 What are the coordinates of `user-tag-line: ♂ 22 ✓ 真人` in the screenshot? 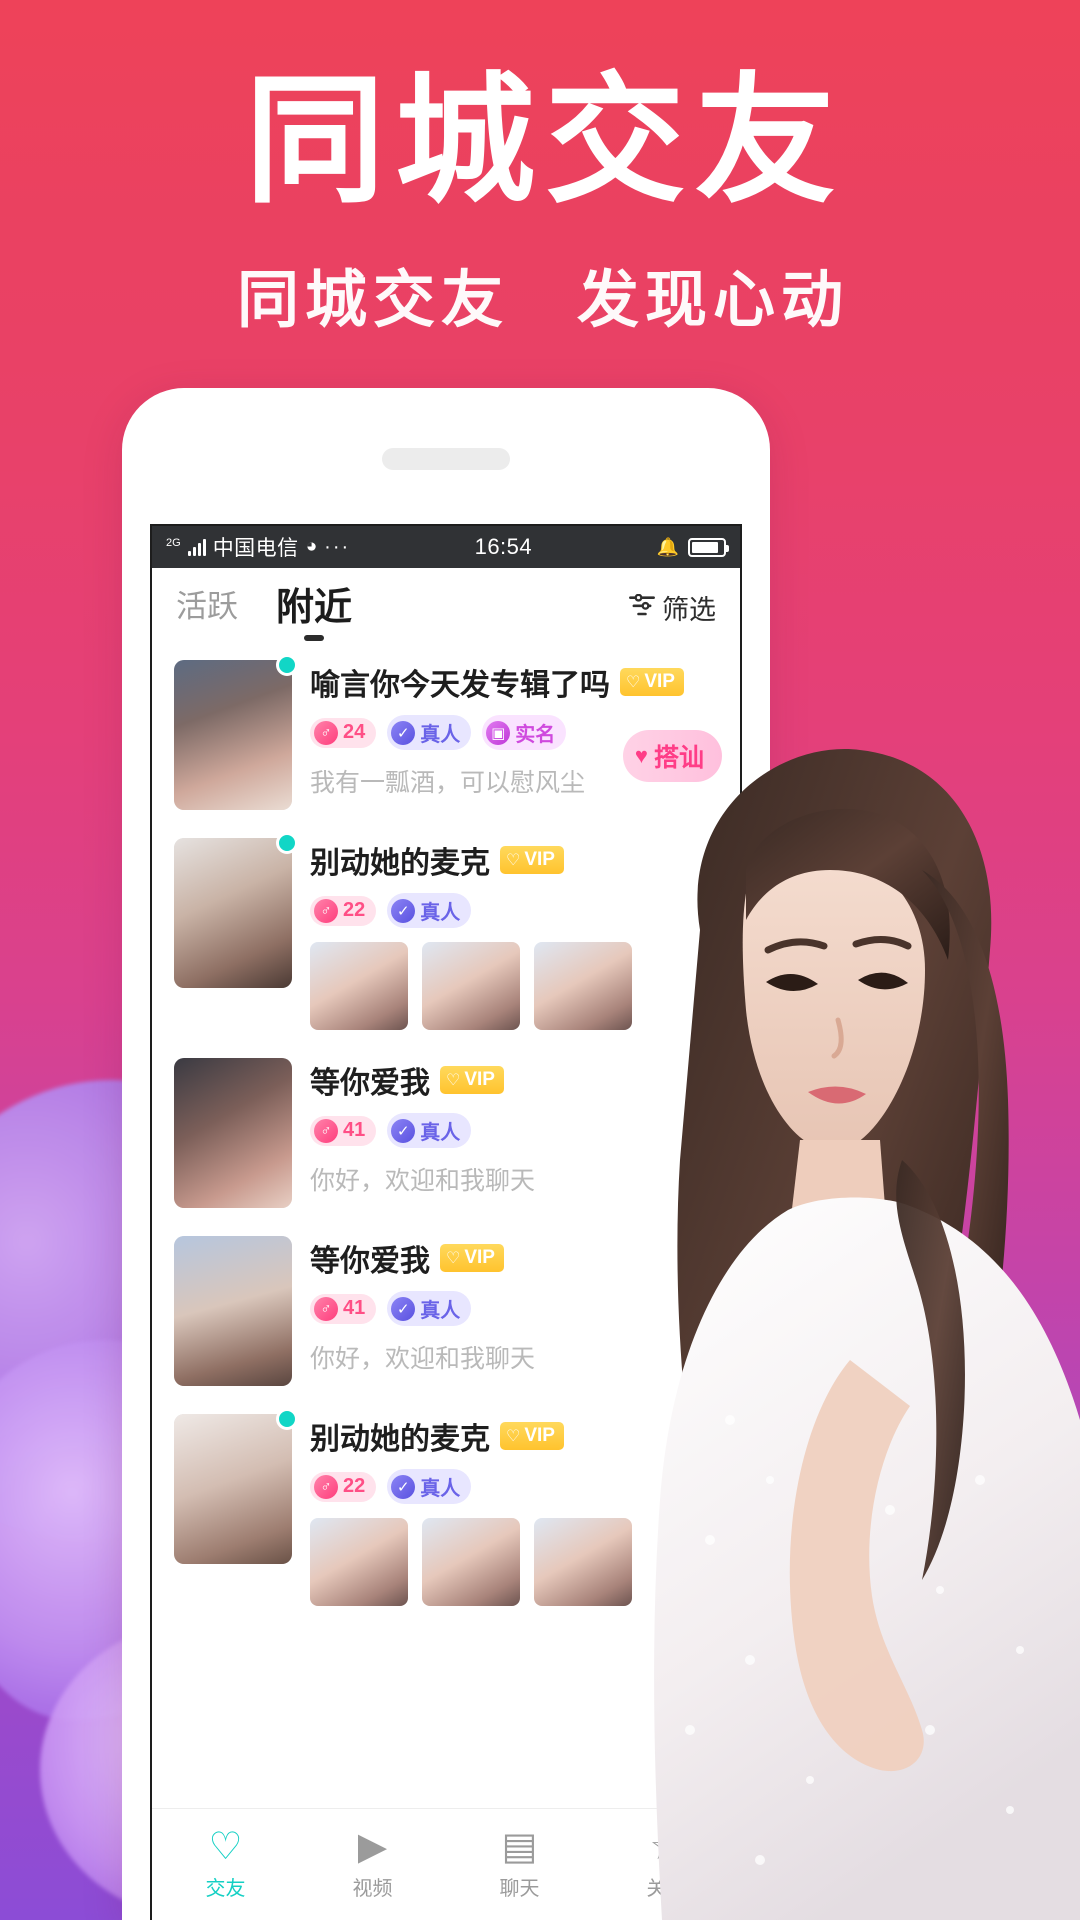 It's located at (514, 910).